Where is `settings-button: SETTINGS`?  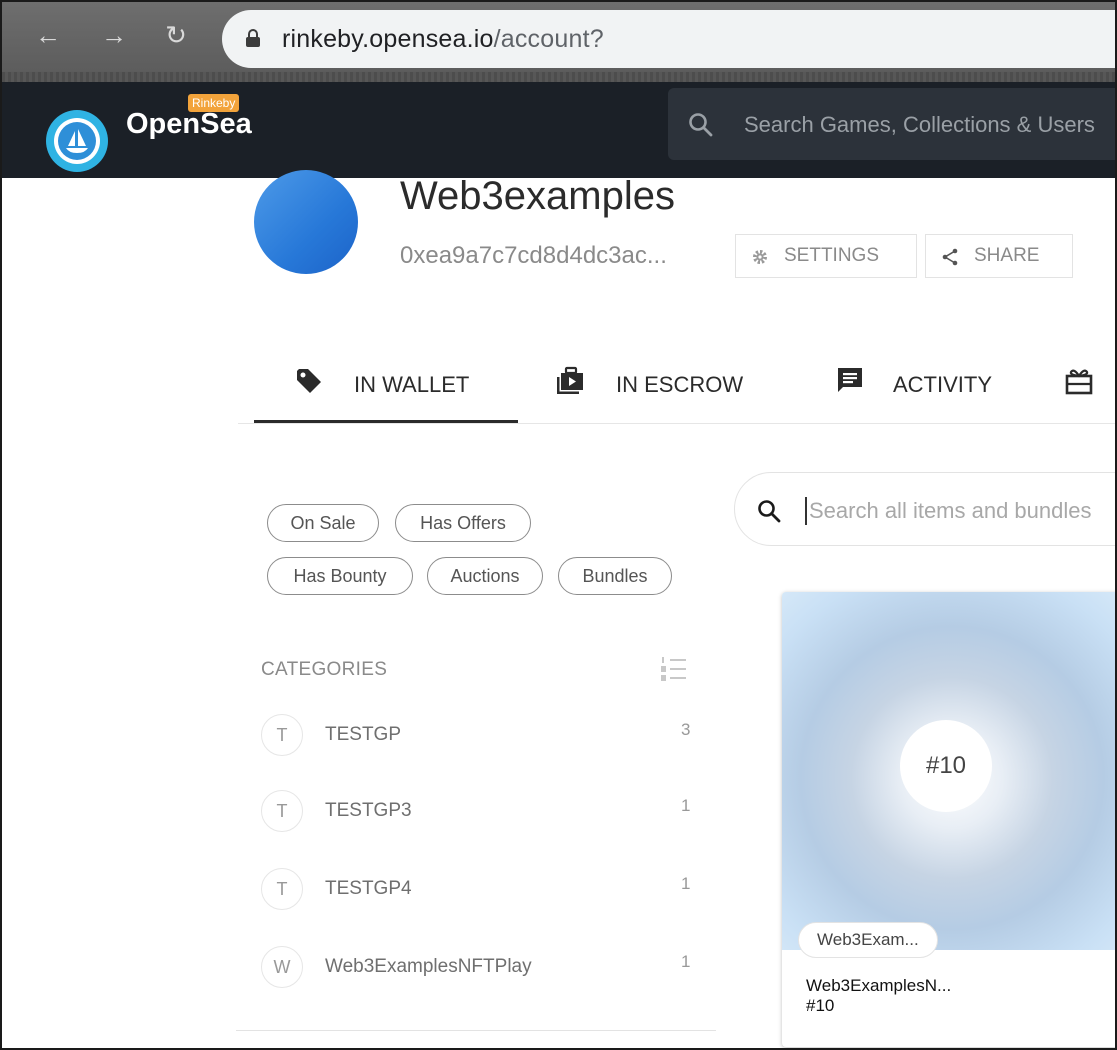 settings-button: SETTINGS is located at coordinates (826, 256).